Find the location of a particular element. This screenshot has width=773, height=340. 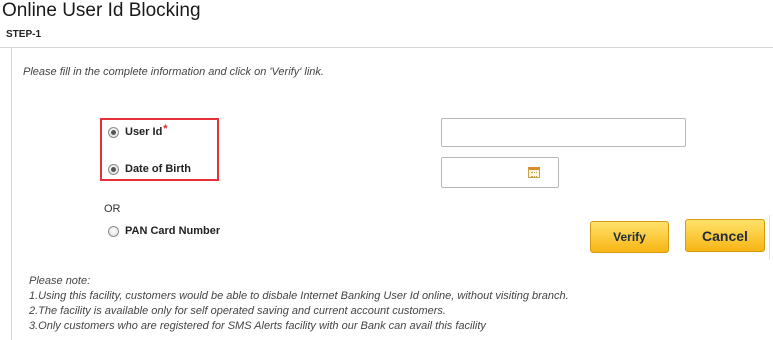

page-title: Online User Id Blocking is located at coordinates (101, 10).